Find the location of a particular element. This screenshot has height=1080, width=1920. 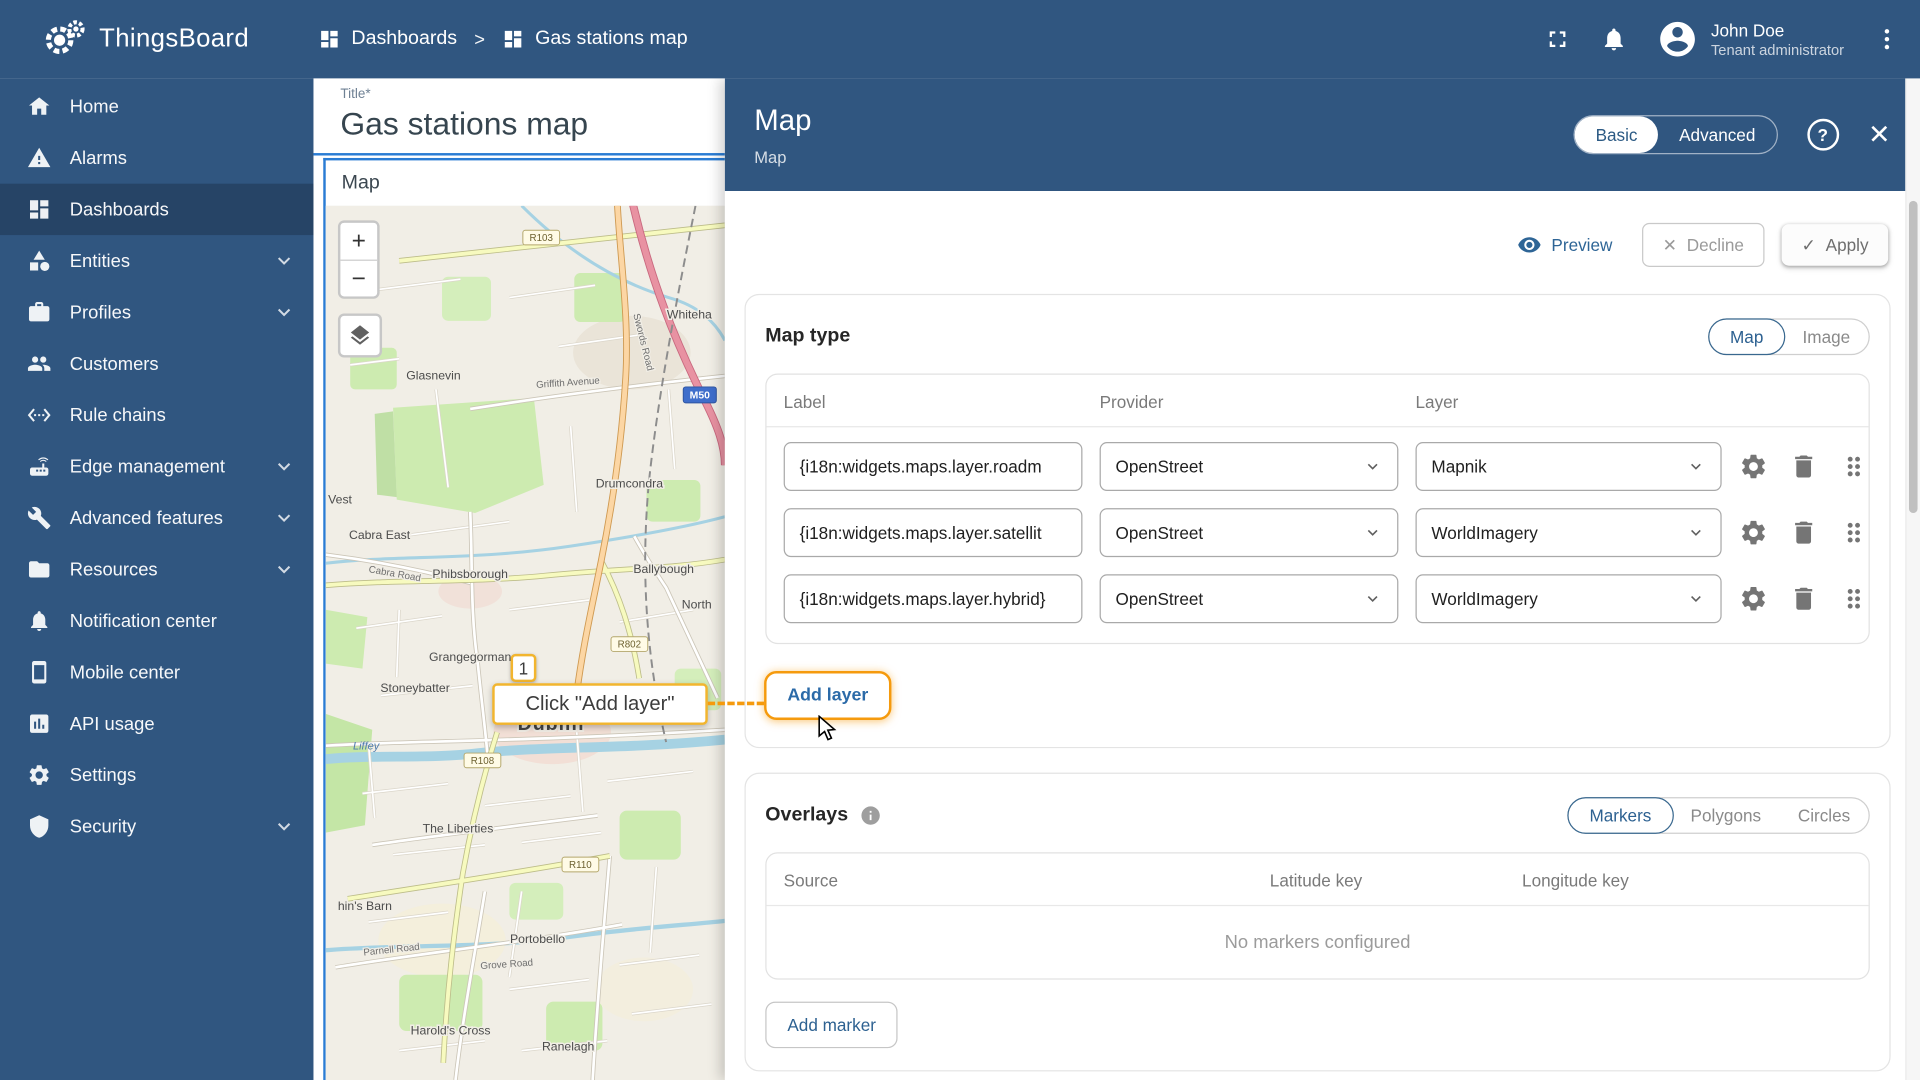

user-info: John Doe Tenant administrator is located at coordinates (1777, 39).